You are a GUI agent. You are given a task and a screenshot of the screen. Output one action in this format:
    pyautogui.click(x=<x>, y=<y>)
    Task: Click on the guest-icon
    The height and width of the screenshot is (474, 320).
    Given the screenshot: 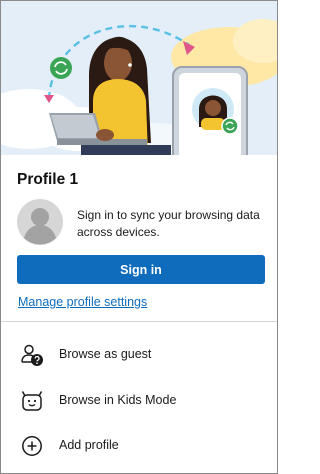 What is the action you would take?
    pyautogui.click(x=32, y=355)
    